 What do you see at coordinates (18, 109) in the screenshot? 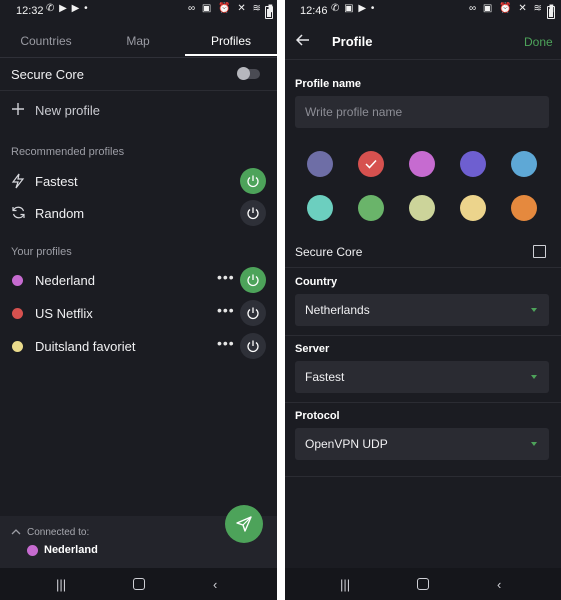
I see `plus-icon` at bounding box center [18, 109].